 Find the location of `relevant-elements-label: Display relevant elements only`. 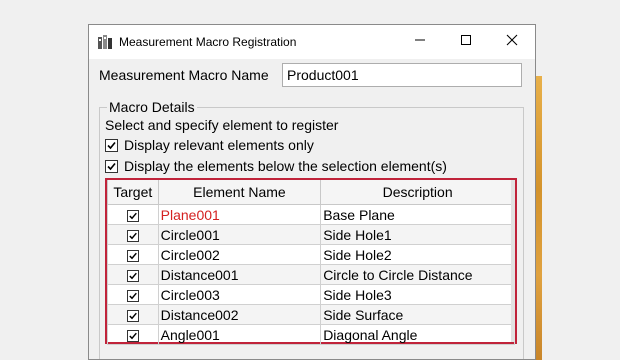

relevant-elements-label: Display relevant elements only is located at coordinates (219, 145).